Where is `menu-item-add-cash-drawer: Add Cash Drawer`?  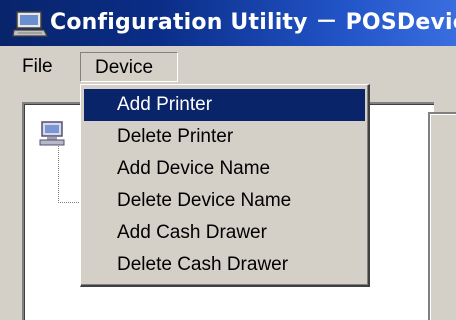
menu-item-add-cash-drawer: Add Cash Drawer is located at coordinates (224, 233).